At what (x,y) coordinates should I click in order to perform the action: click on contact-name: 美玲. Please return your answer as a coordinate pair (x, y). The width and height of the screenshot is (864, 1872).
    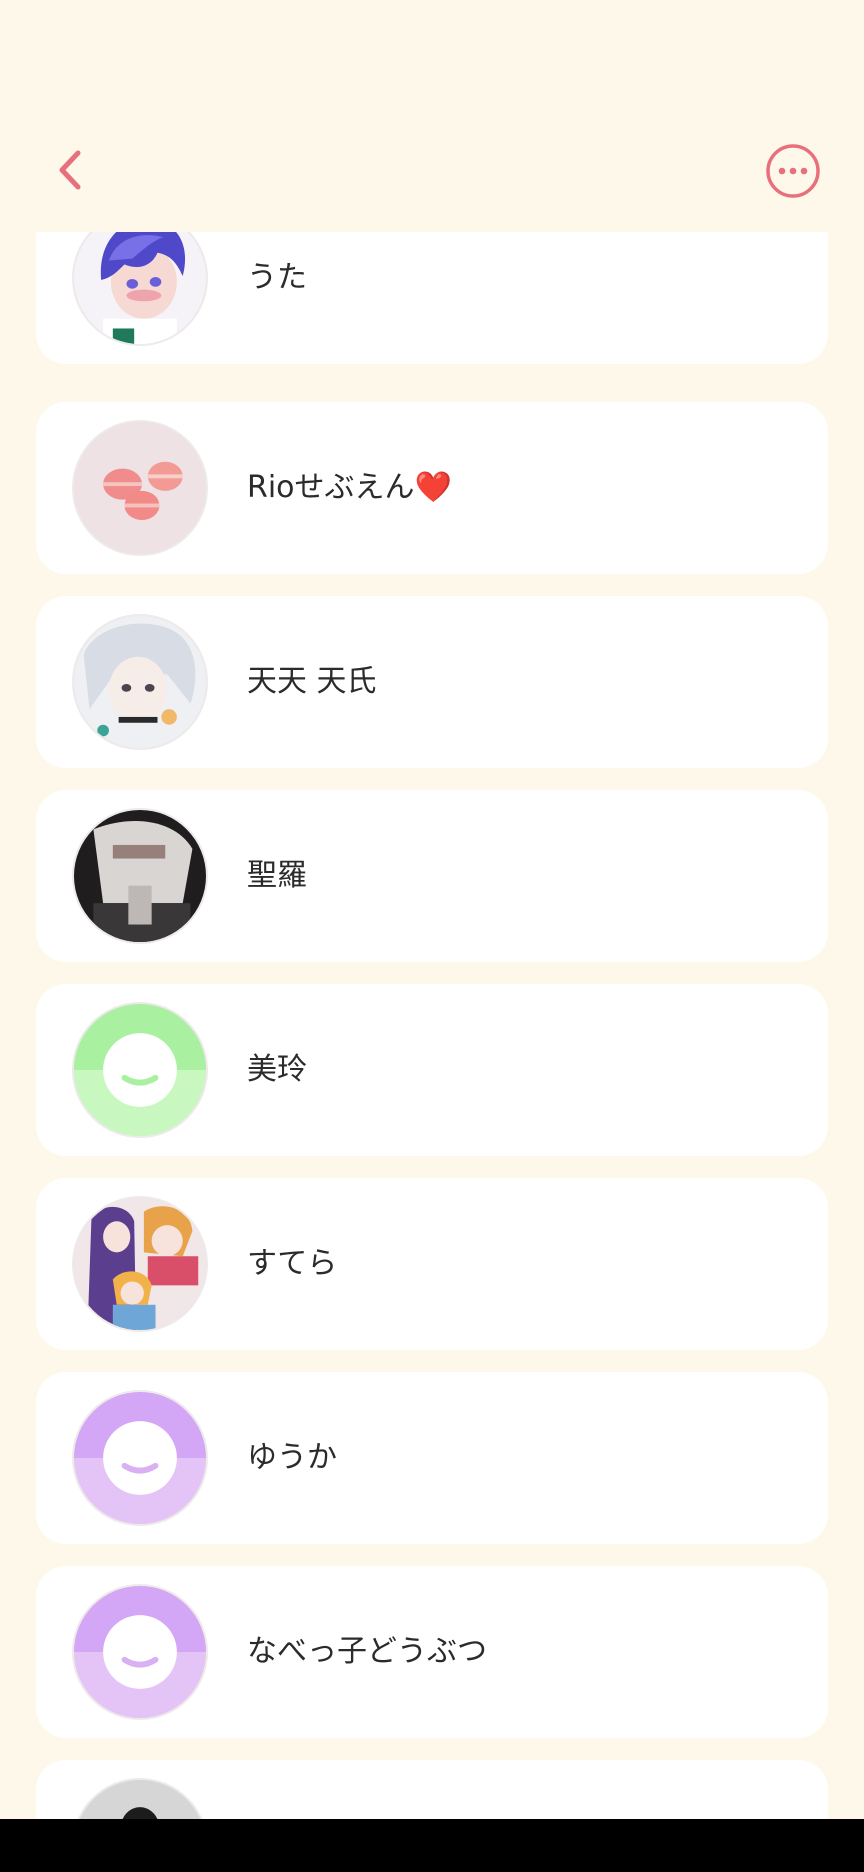
    Looking at the image, I should click on (277, 1069).